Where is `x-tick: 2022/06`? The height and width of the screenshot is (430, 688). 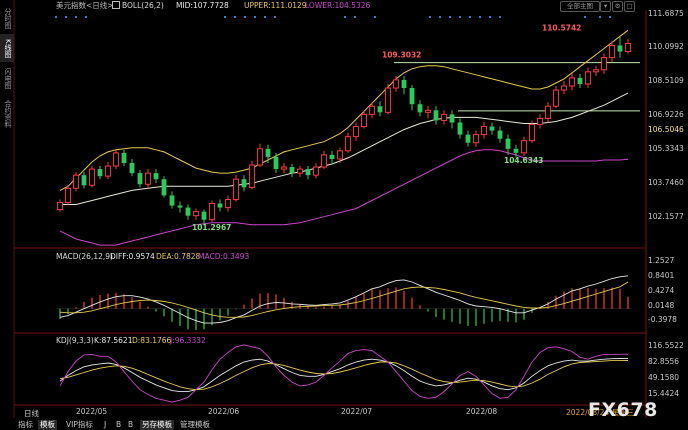 x-tick: 2022/06 is located at coordinates (224, 411).